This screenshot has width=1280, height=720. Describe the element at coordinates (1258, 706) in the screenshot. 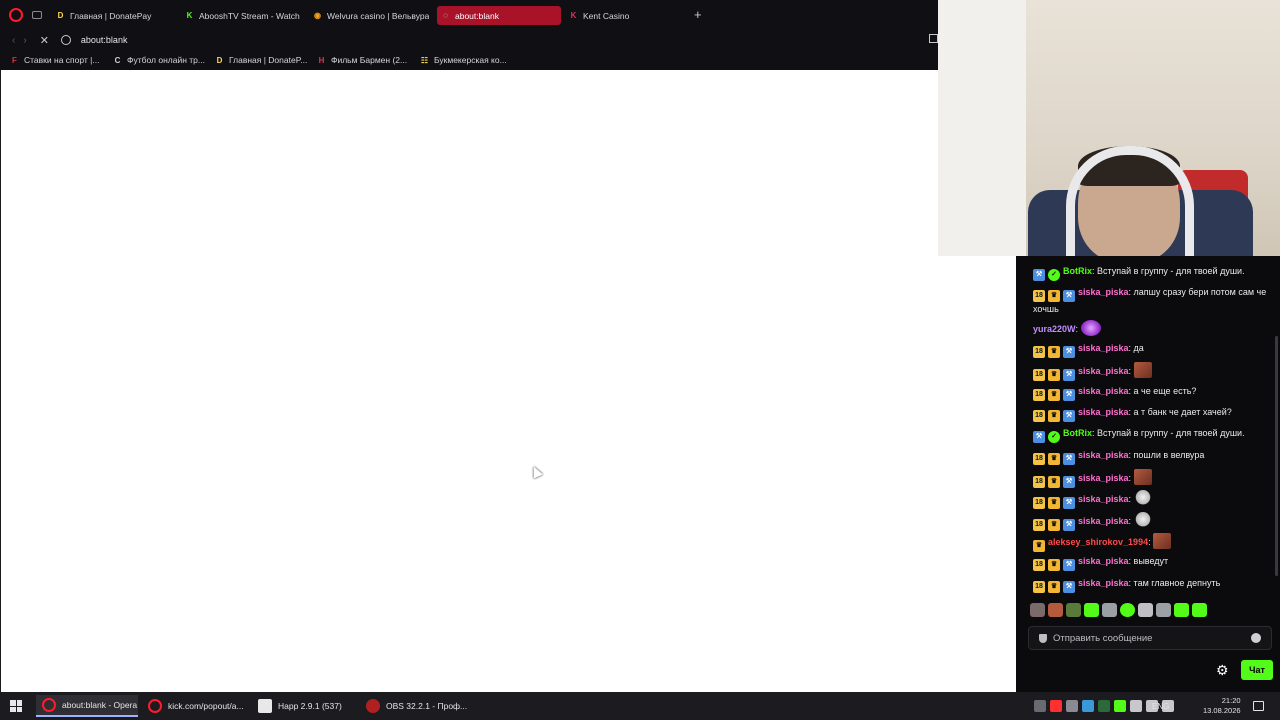

I see `notification-icon` at that location.